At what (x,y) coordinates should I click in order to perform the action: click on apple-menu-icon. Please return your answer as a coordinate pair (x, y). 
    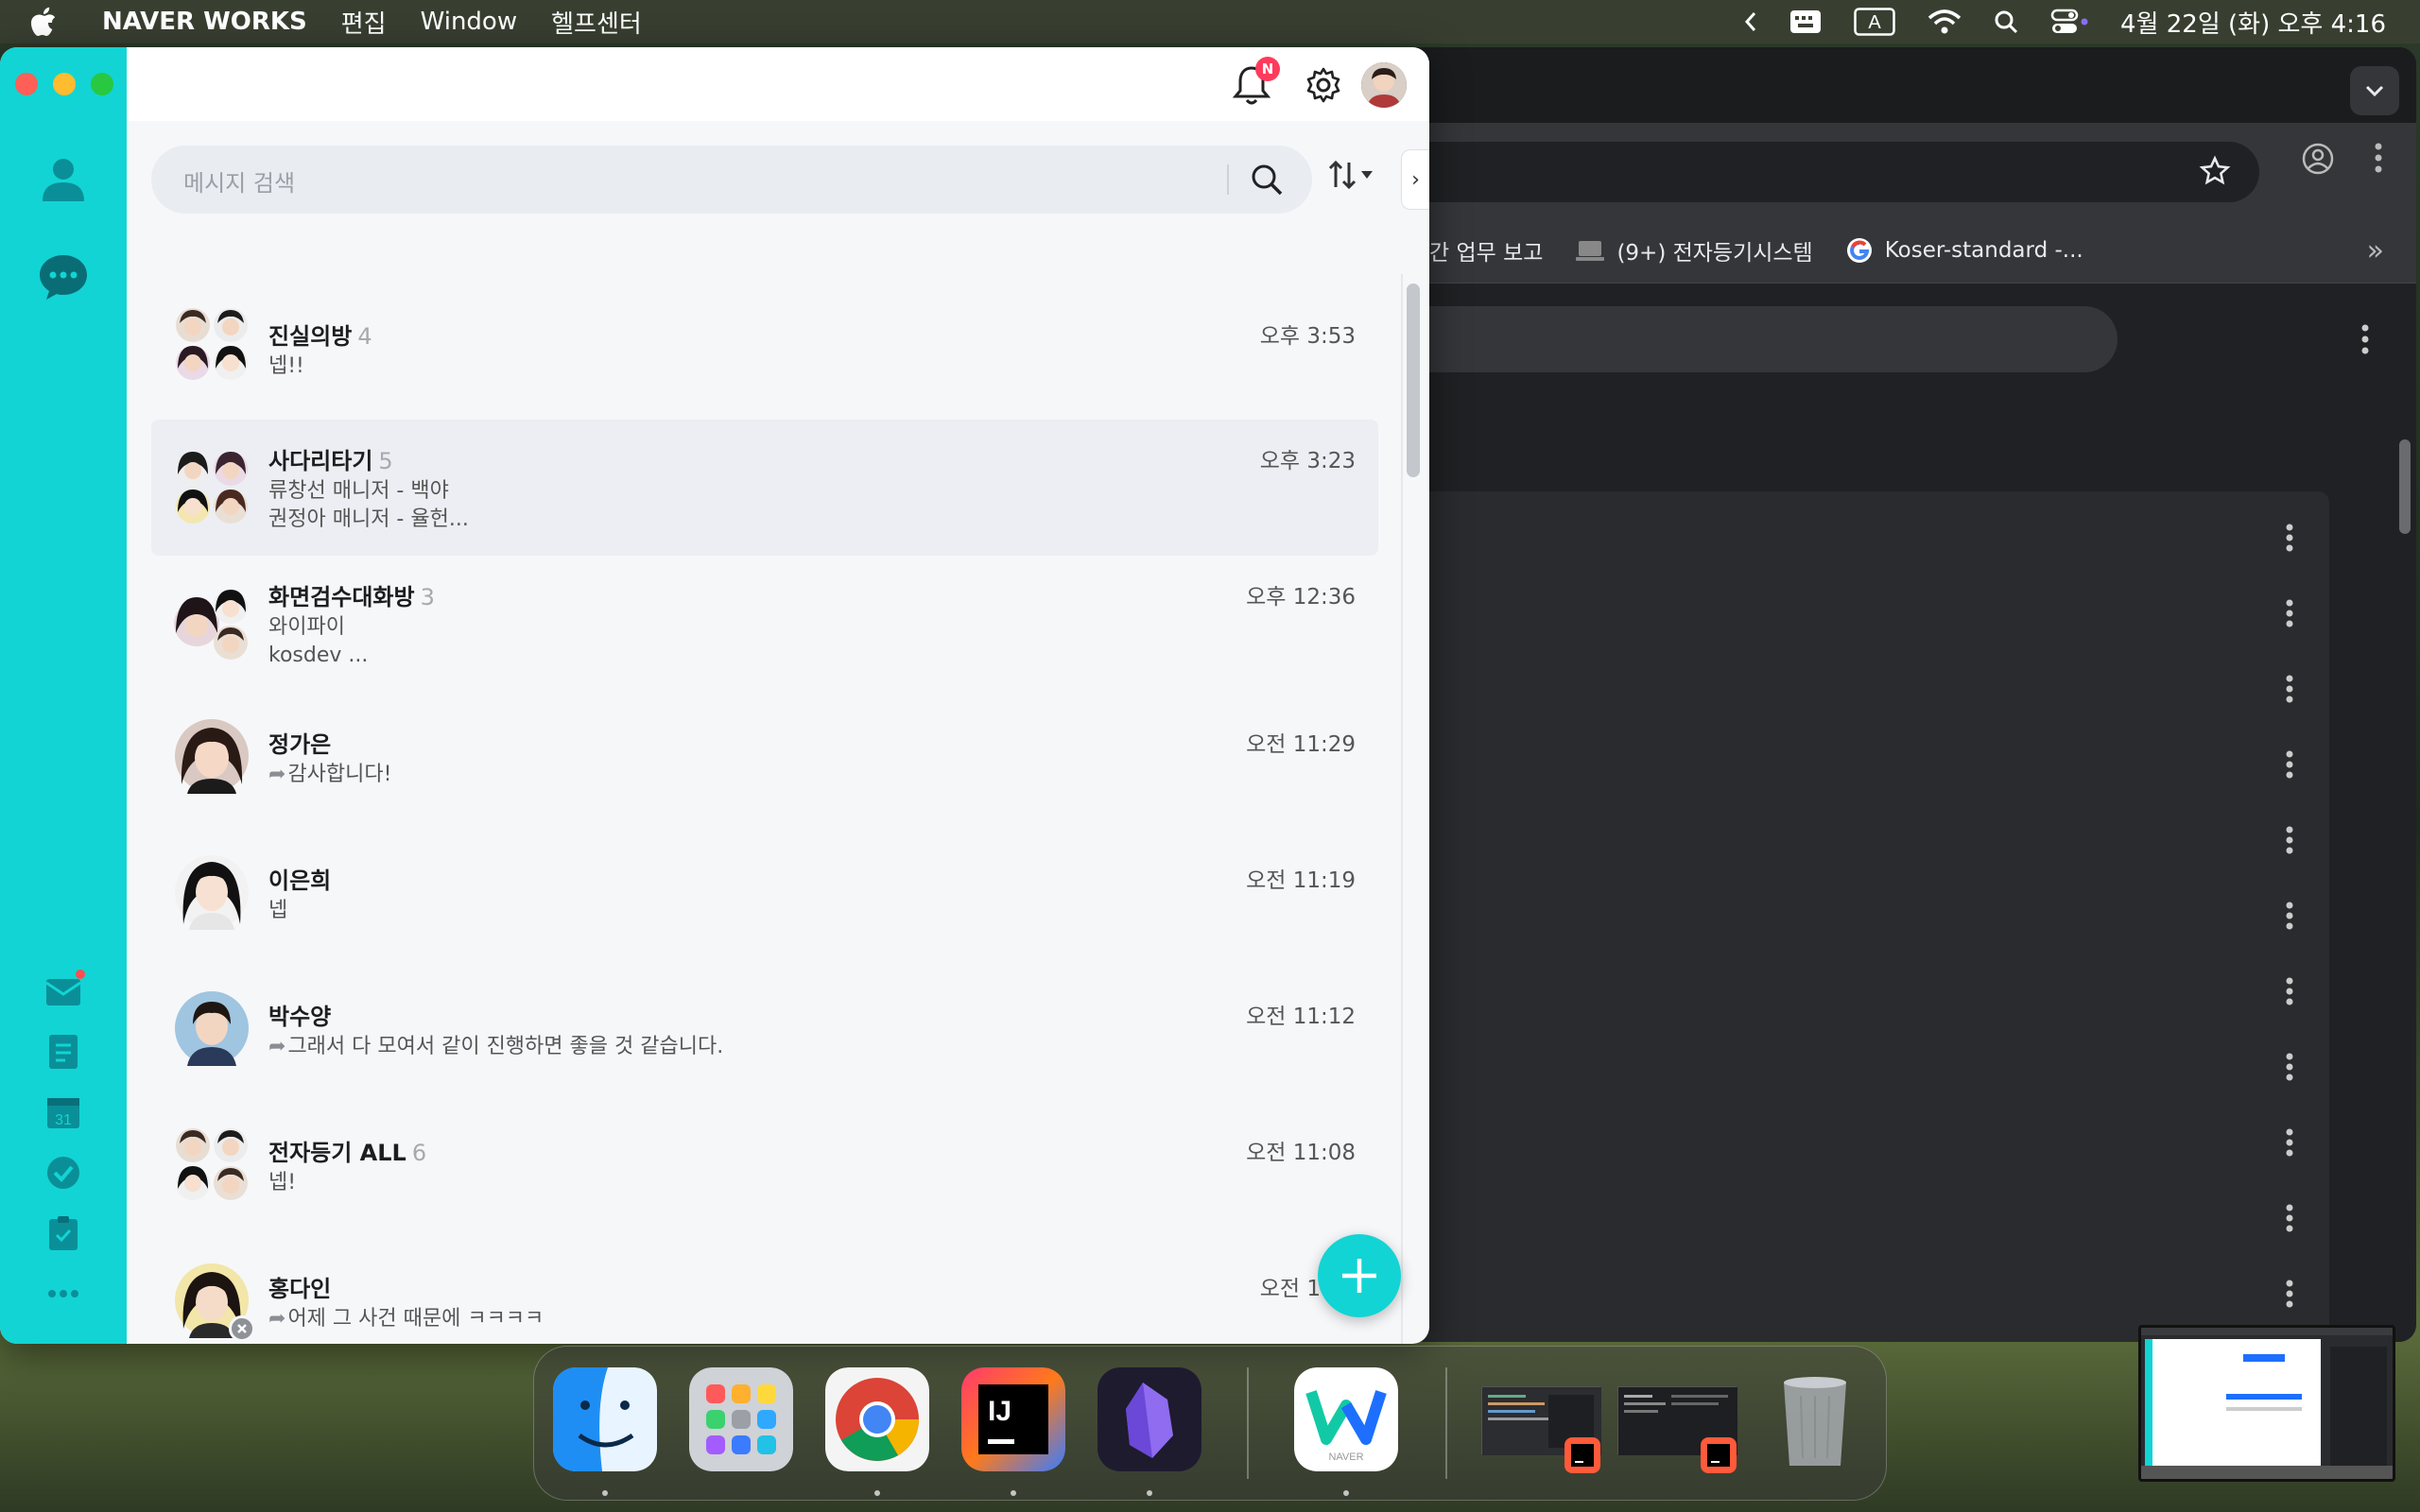
    Looking at the image, I should click on (54, 22).